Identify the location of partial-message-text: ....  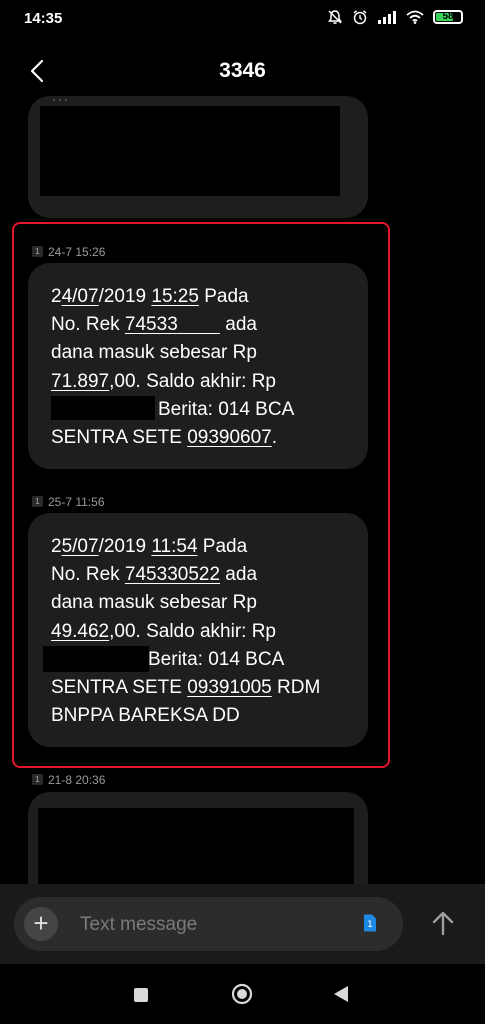
(61, 96).